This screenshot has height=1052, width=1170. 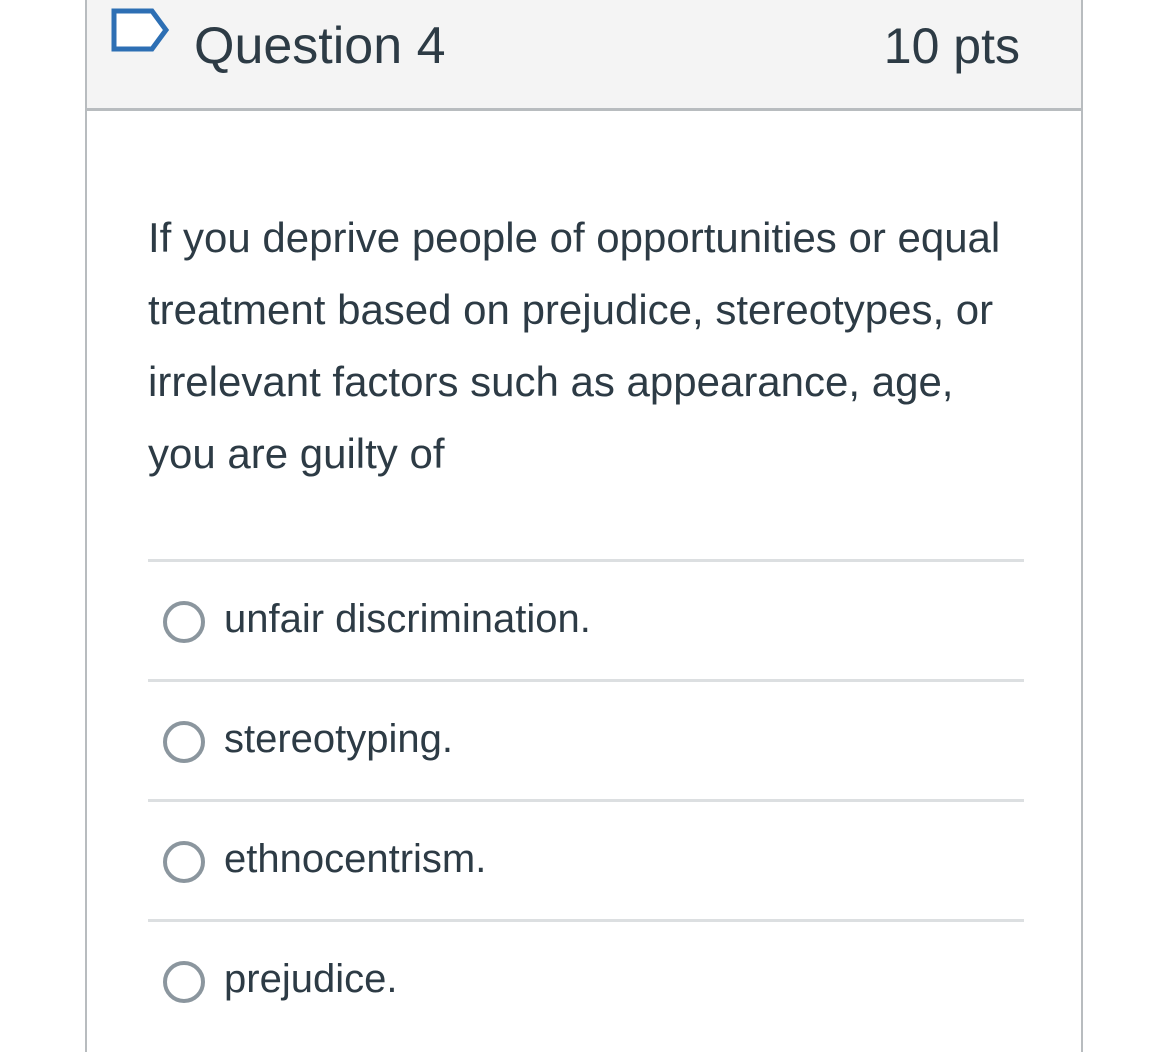 I want to click on question-points: 10 pts, so click(x=951, y=46).